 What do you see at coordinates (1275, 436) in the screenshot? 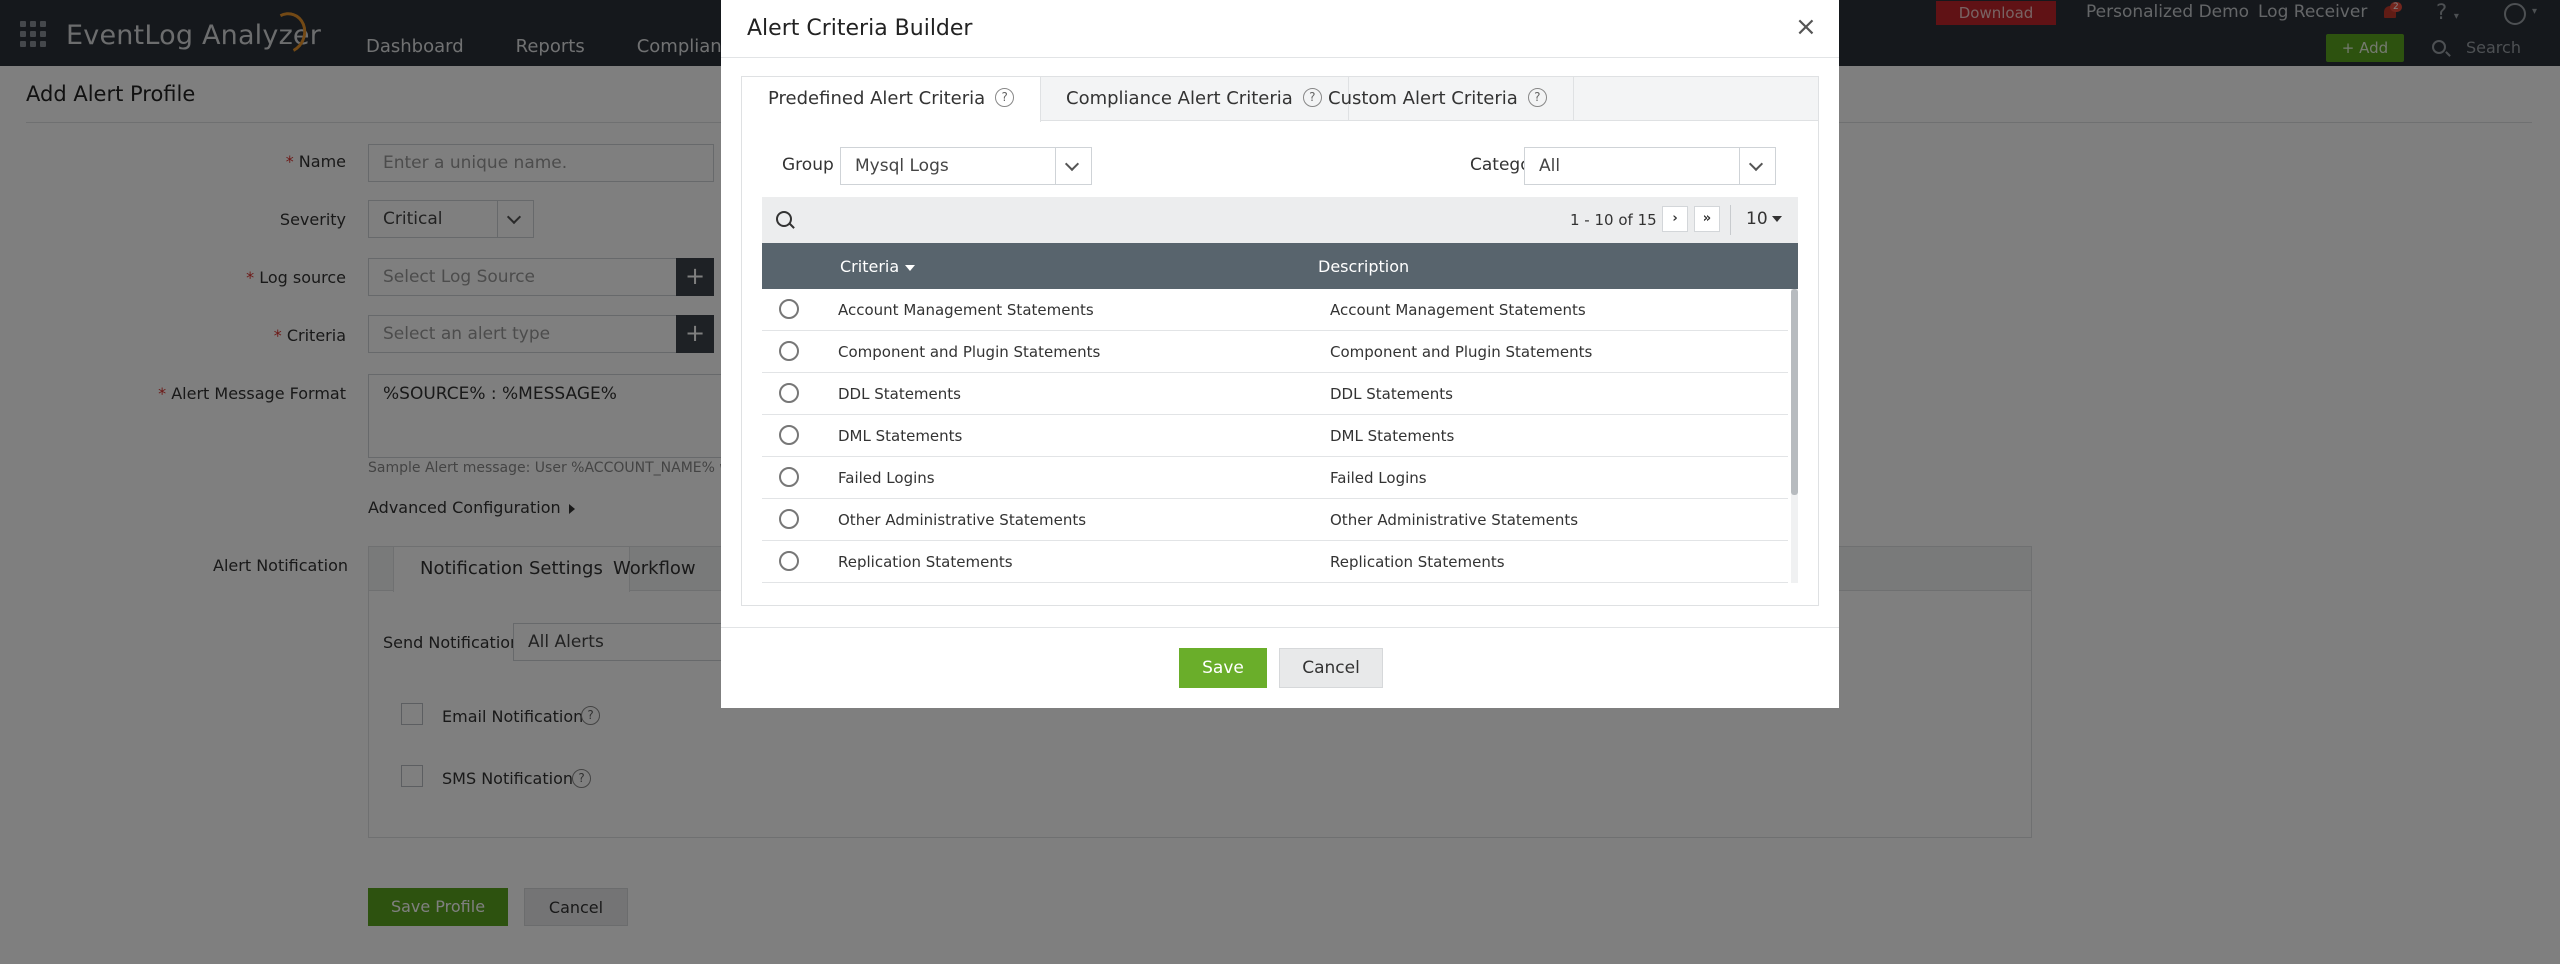
I see `table-row: DML Statements DML Statements` at bounding box center [1275, 436].